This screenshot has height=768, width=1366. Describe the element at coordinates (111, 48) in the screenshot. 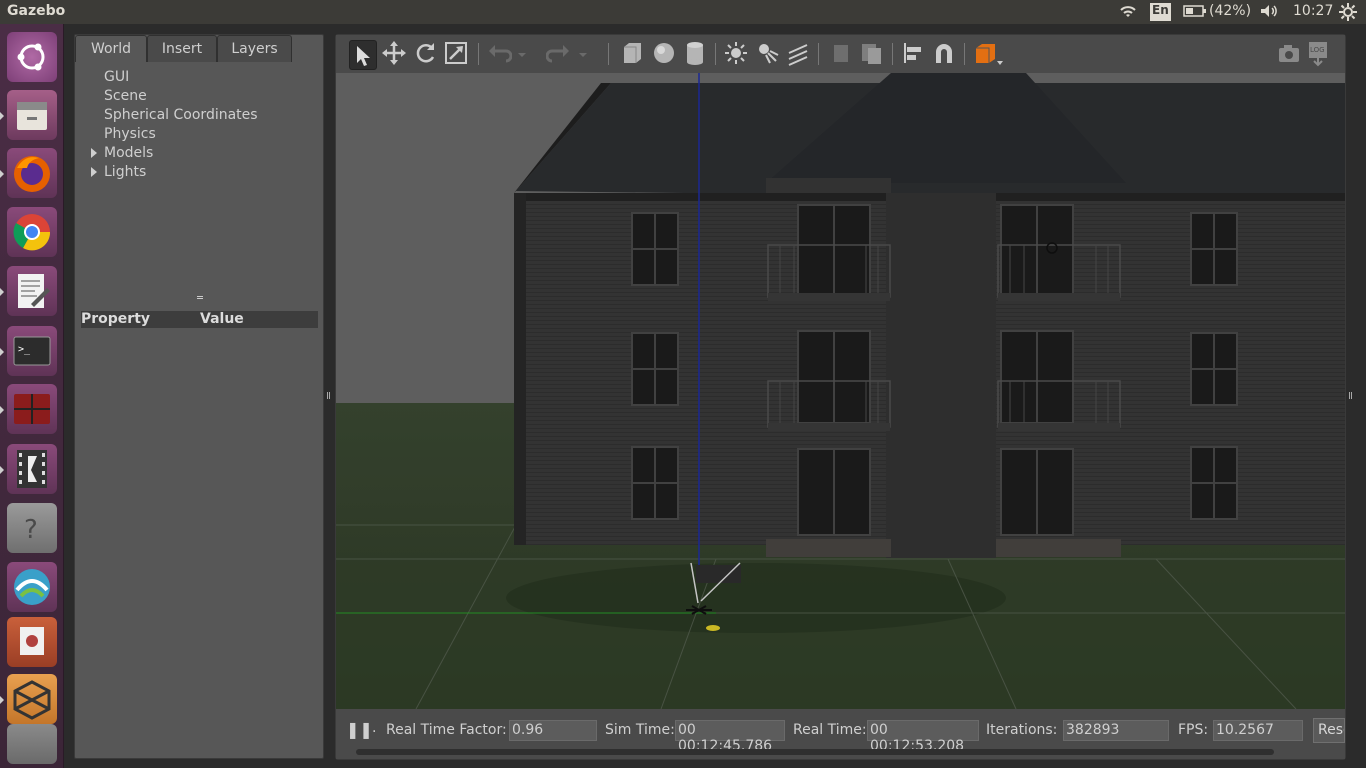

I see `tab-world: World` at that location.